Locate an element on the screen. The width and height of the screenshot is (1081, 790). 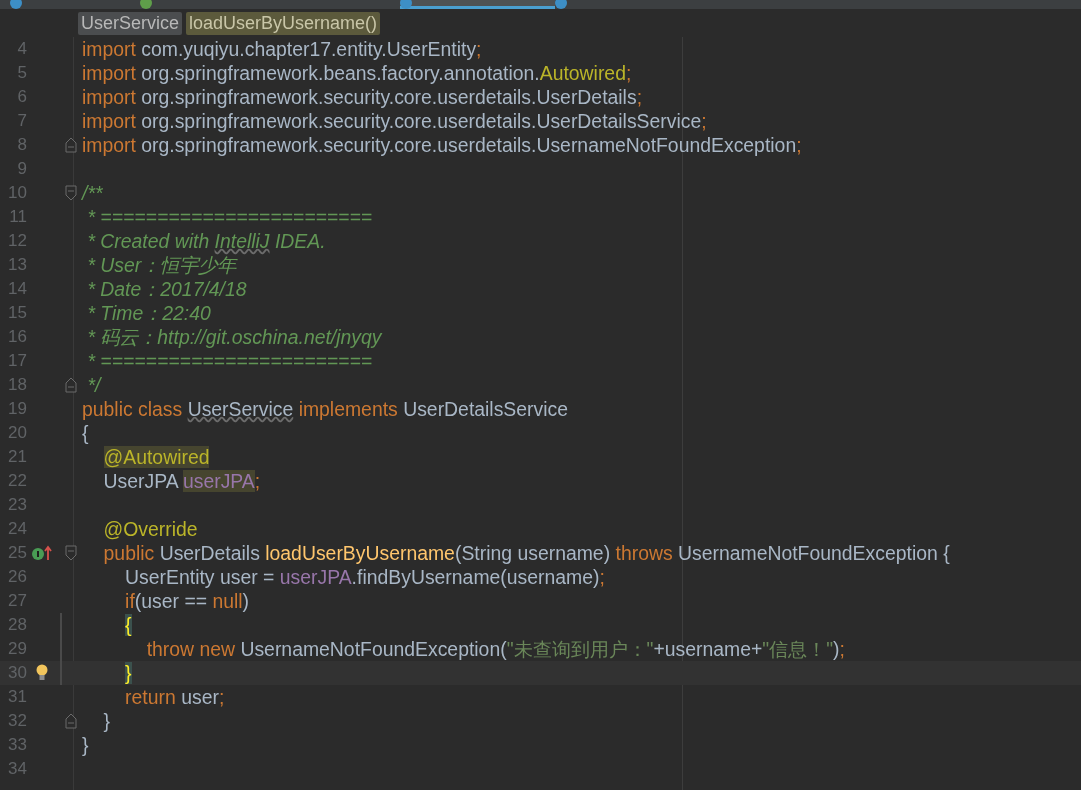
line-number: 10 is located at coordinates (17, 193).